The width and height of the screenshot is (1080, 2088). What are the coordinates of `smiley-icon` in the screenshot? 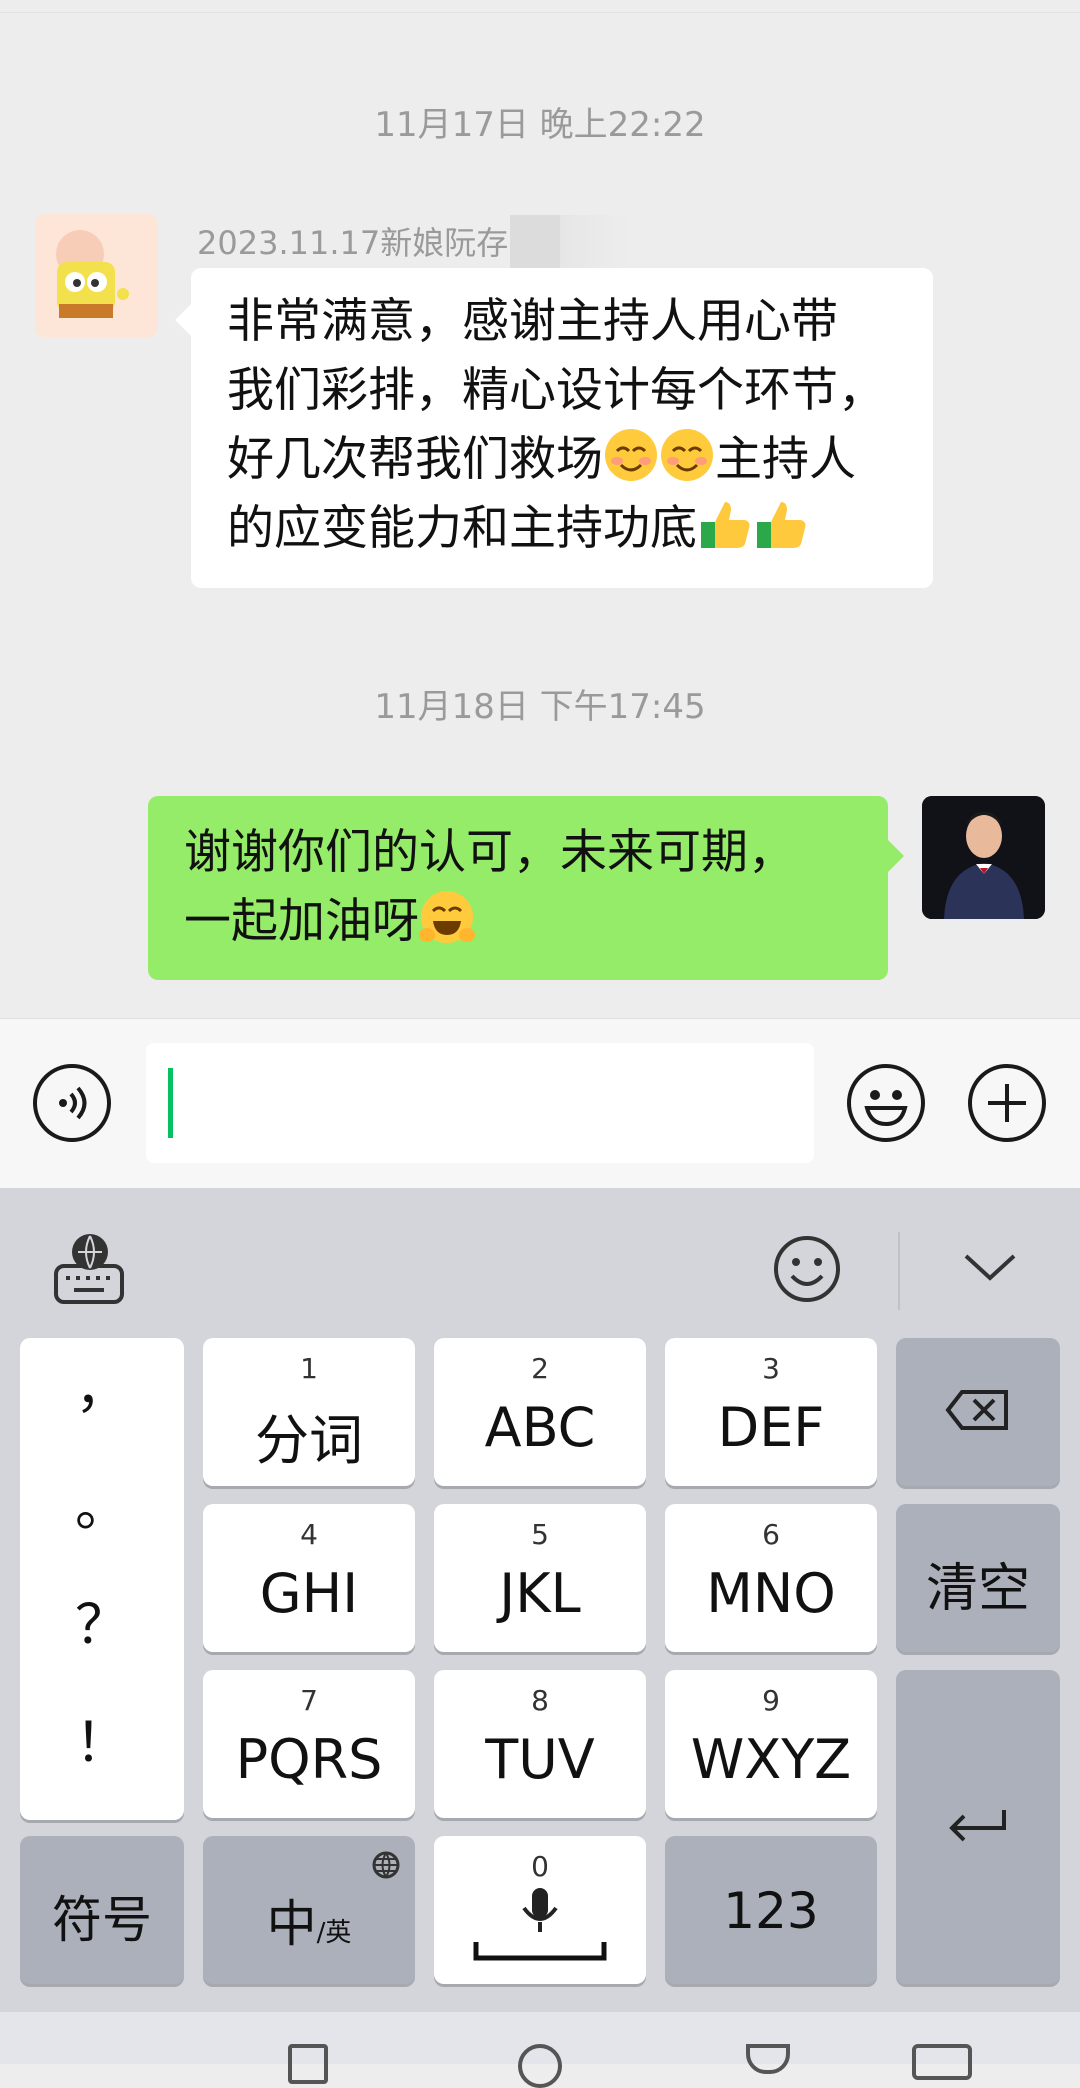 It's located at (807, 1269).